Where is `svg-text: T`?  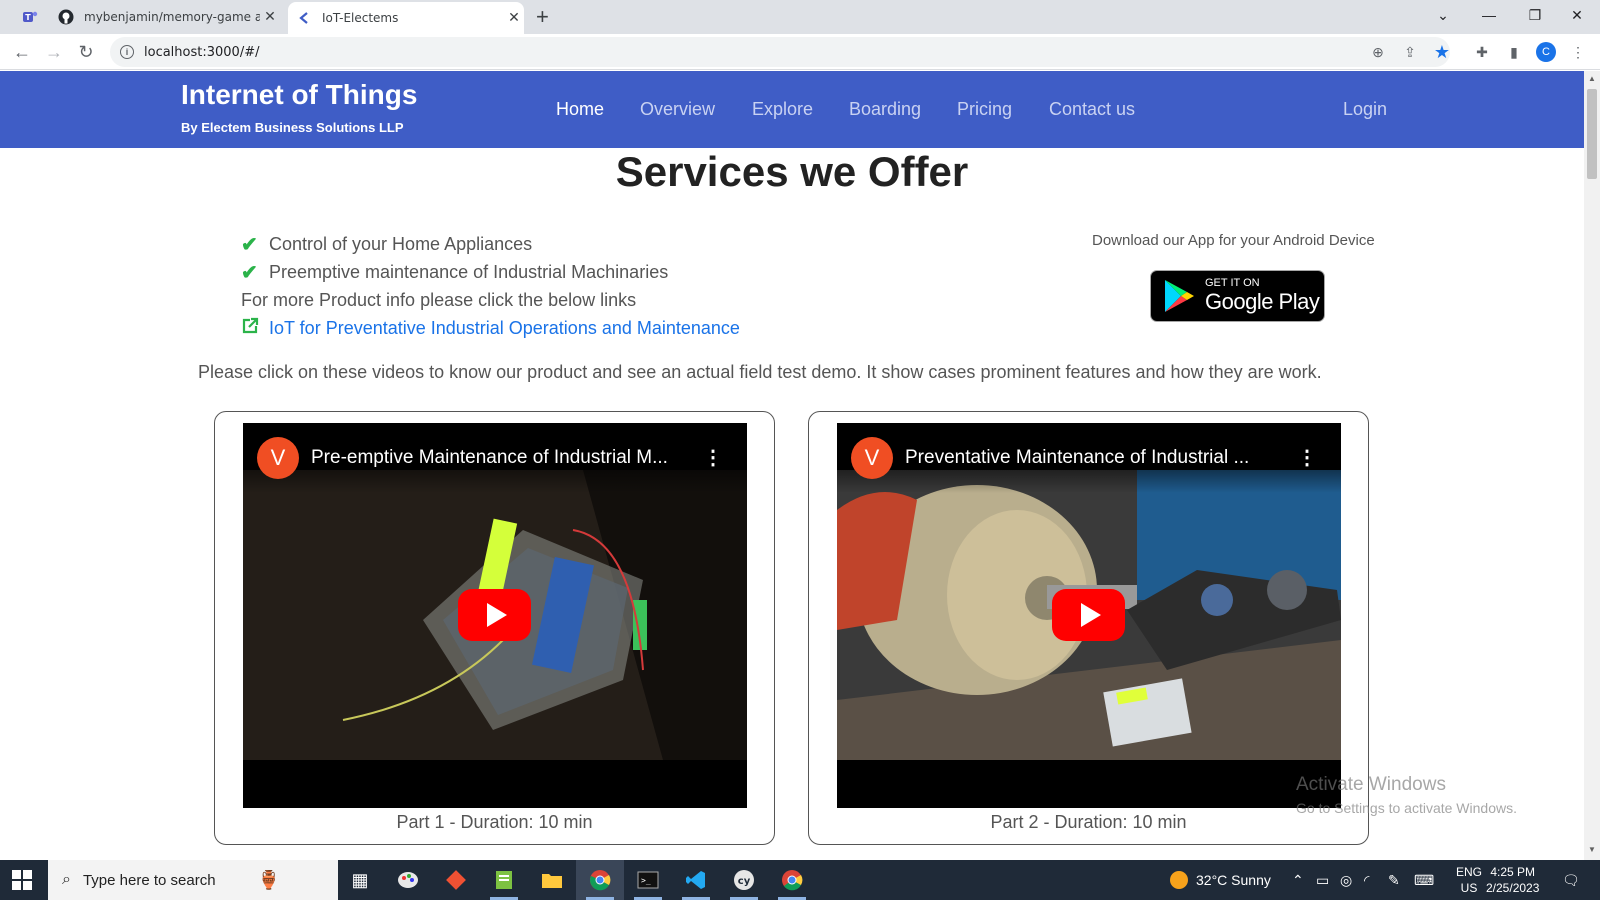
svg-text: T is located at coordinates (28, 17).